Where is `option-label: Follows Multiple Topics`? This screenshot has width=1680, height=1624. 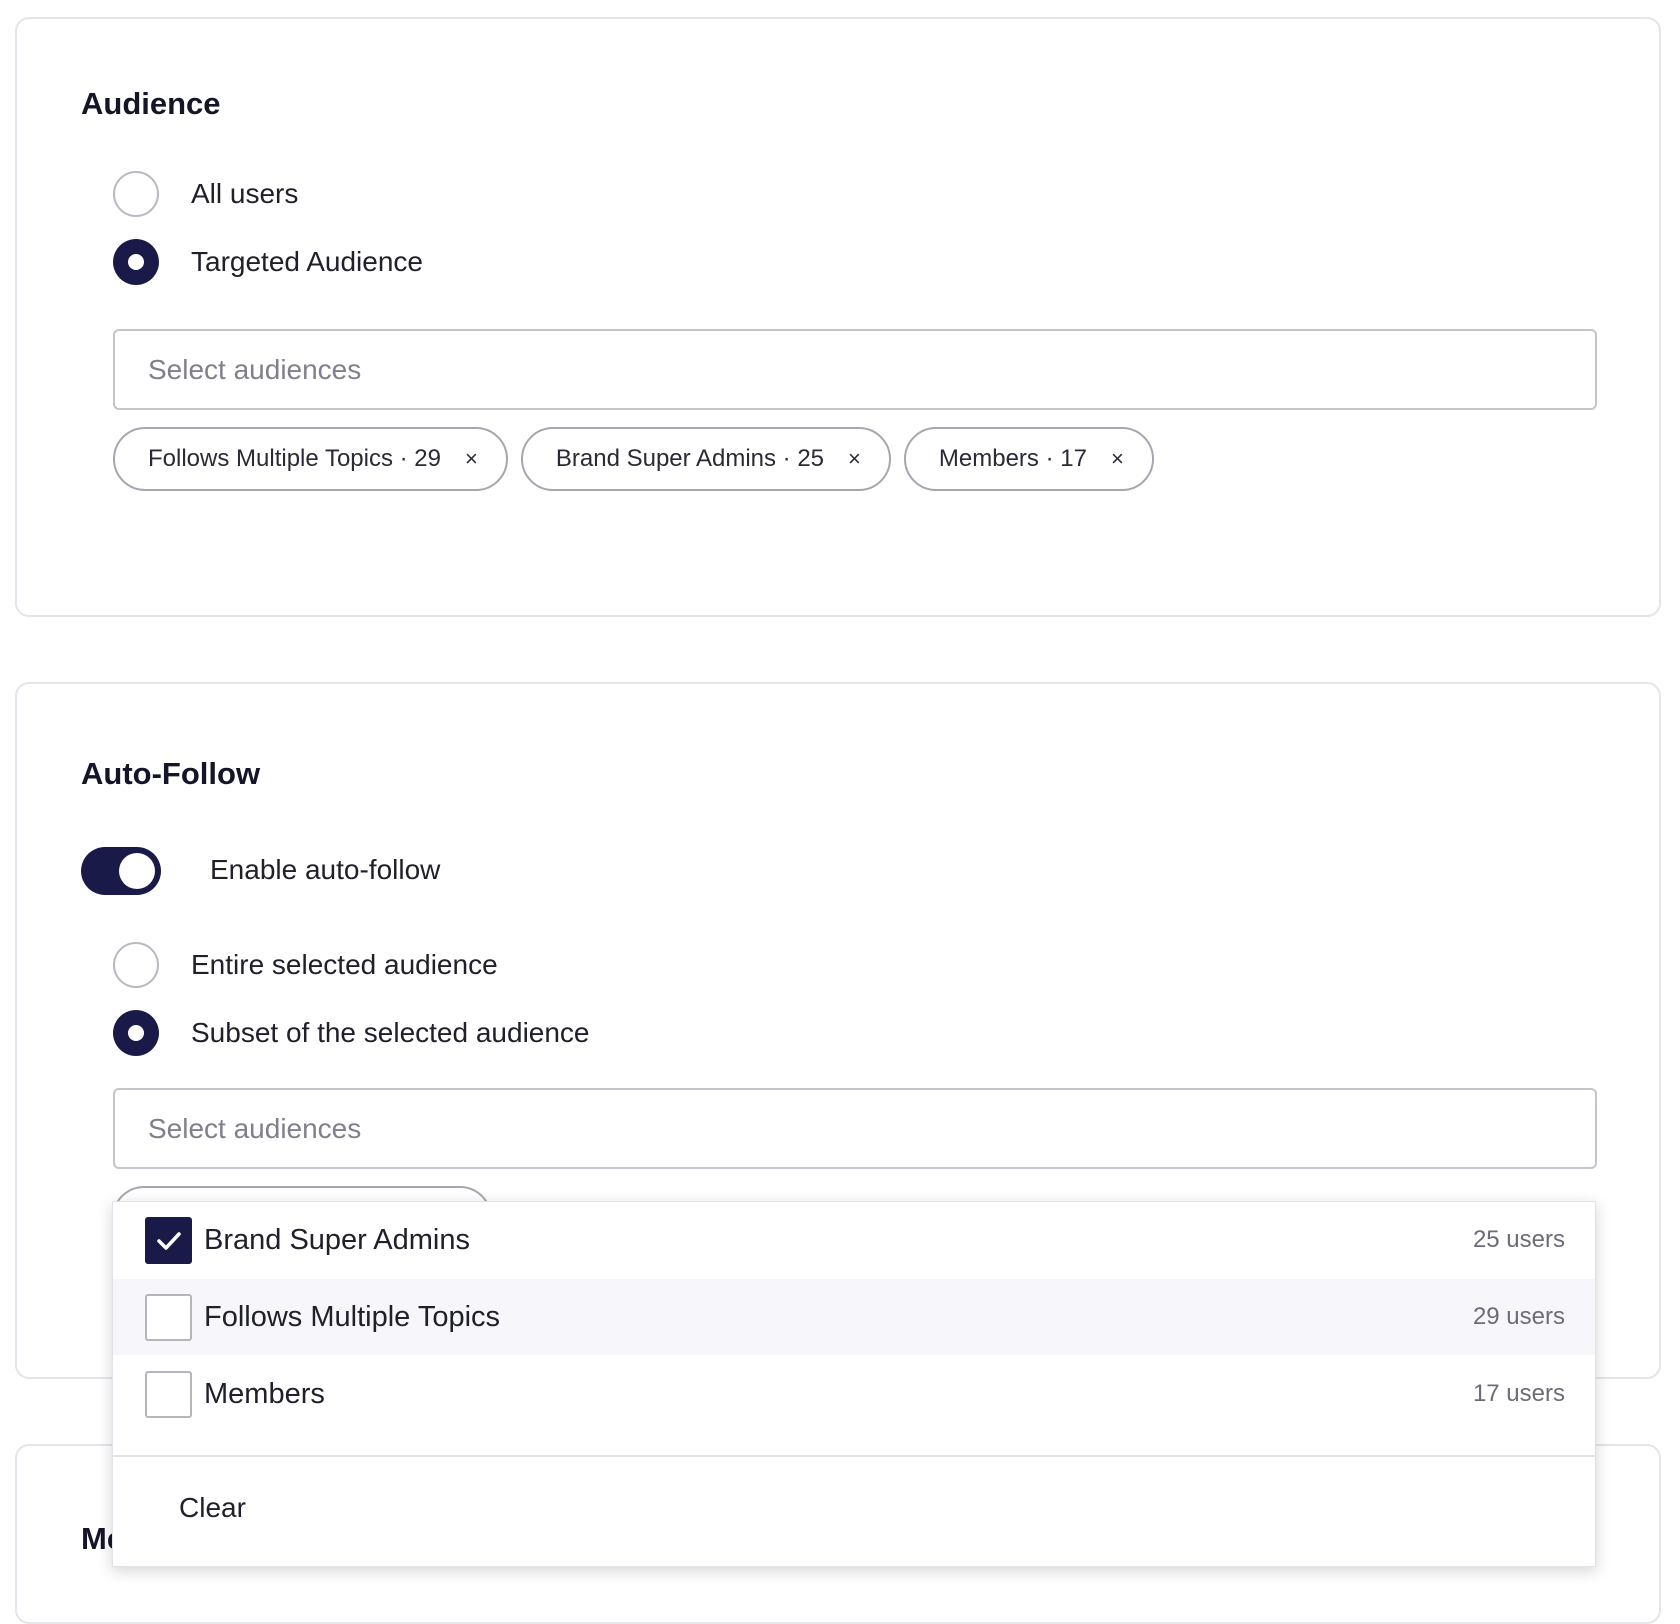 option-label: Follows Multiple Topics is located at coordinates (352, 1316).